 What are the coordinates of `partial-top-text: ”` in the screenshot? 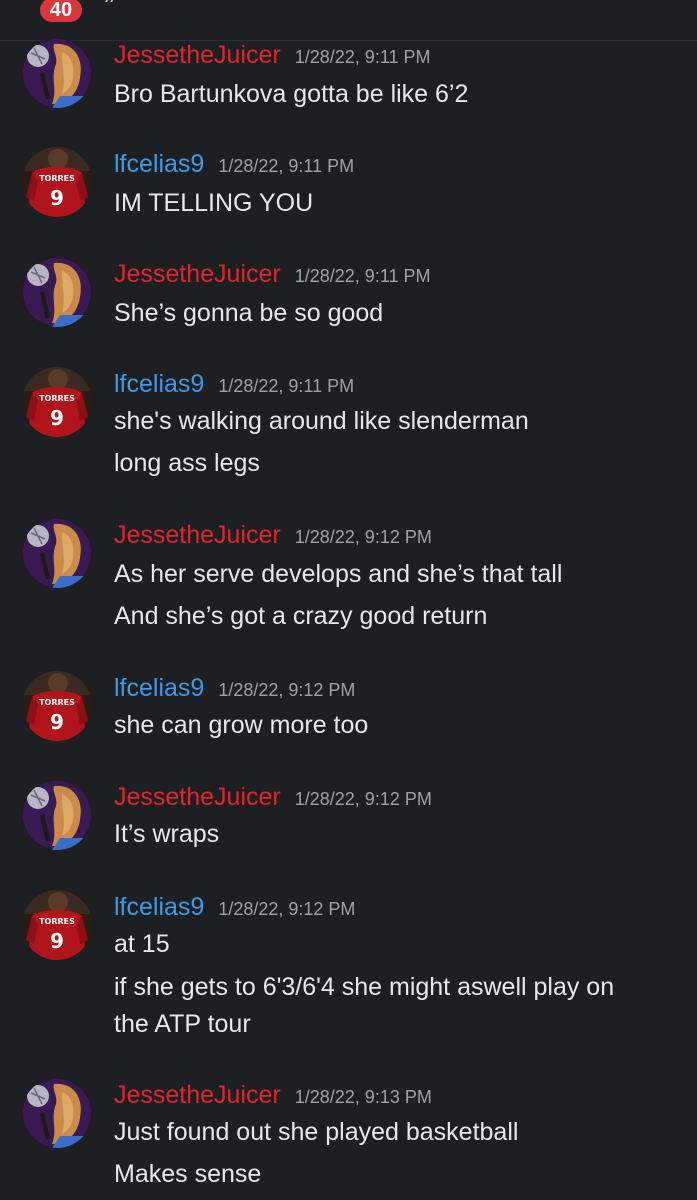 It's located at (109, 12).